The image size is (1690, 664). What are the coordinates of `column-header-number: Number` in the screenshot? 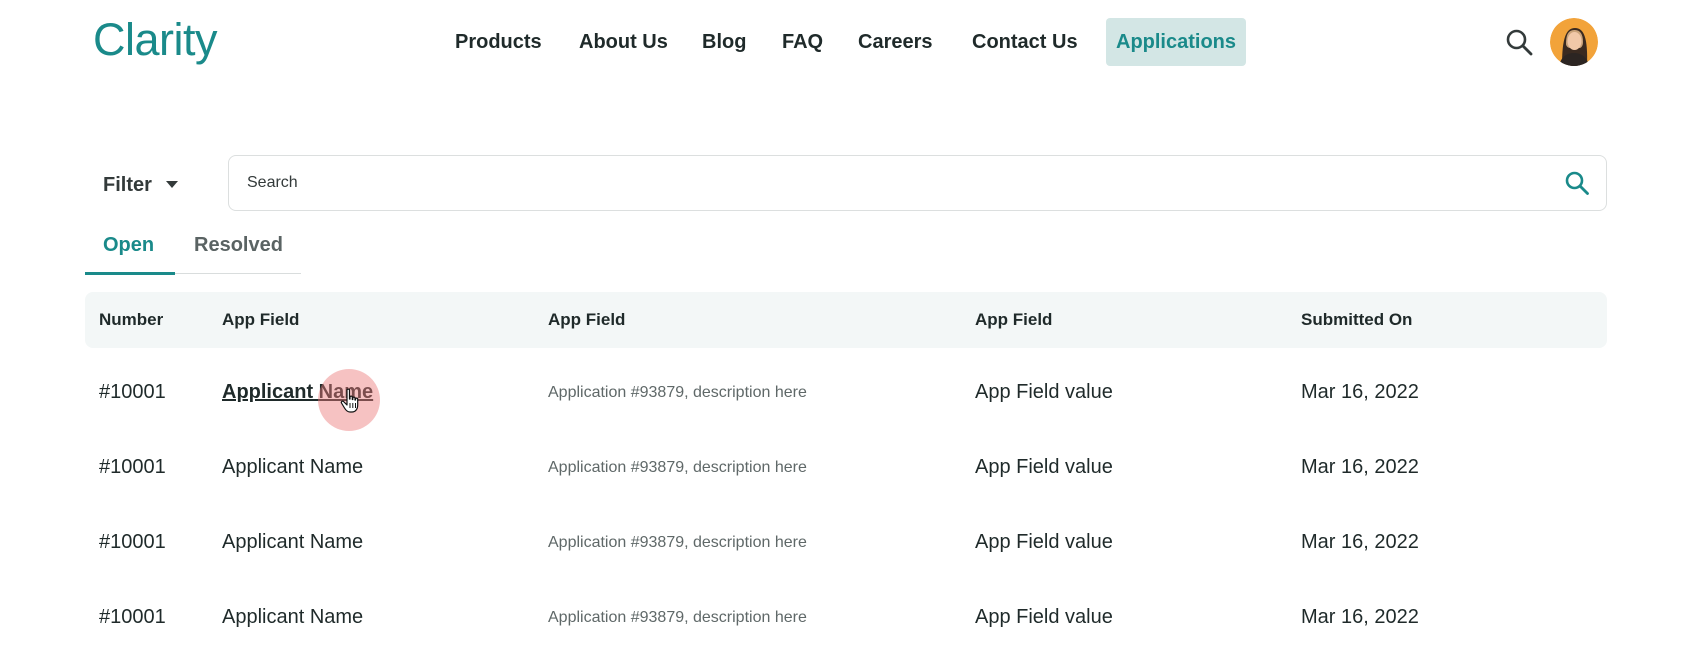 It's located at (131, 320).